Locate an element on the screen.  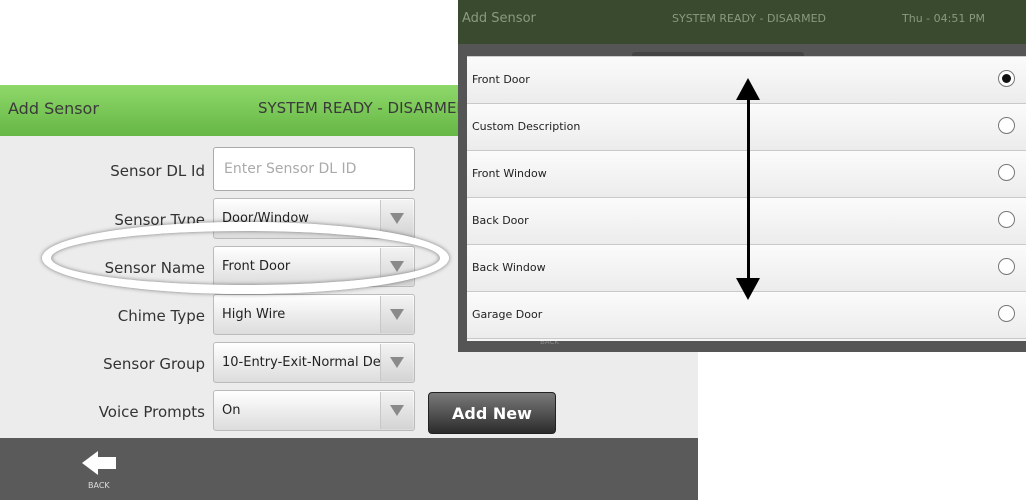
sensor-dl-id-field is located at coordinates (314, 169).